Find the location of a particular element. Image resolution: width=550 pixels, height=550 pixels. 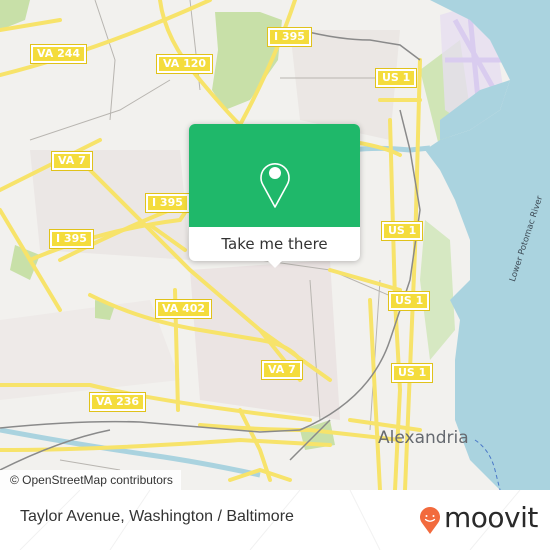

road-shield-va-7-left: VA 7 is located at coordinates (72, 161).